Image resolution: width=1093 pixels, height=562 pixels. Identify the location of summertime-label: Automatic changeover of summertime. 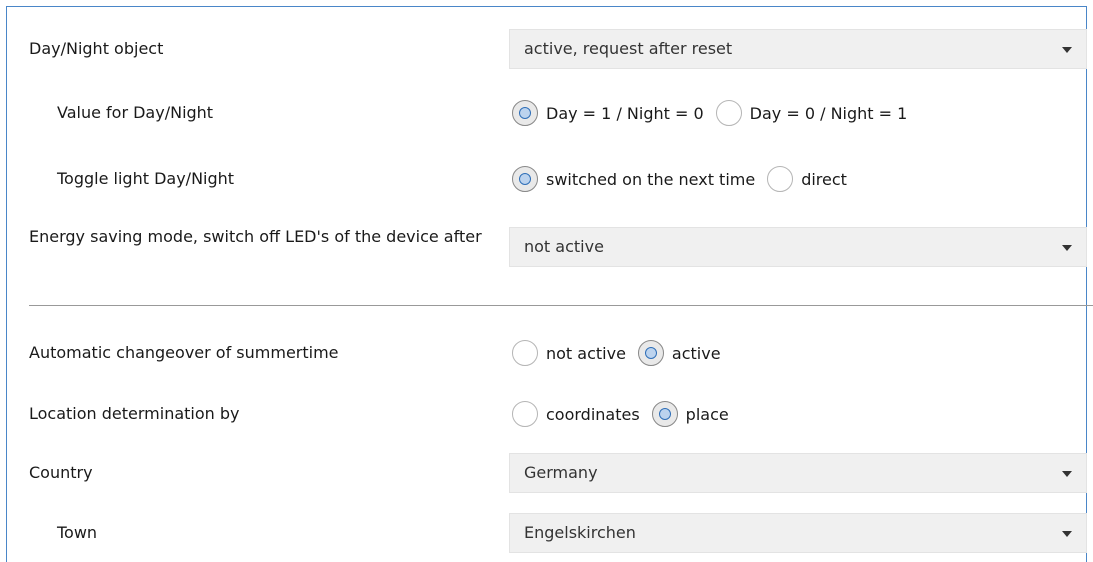
(184, 352).